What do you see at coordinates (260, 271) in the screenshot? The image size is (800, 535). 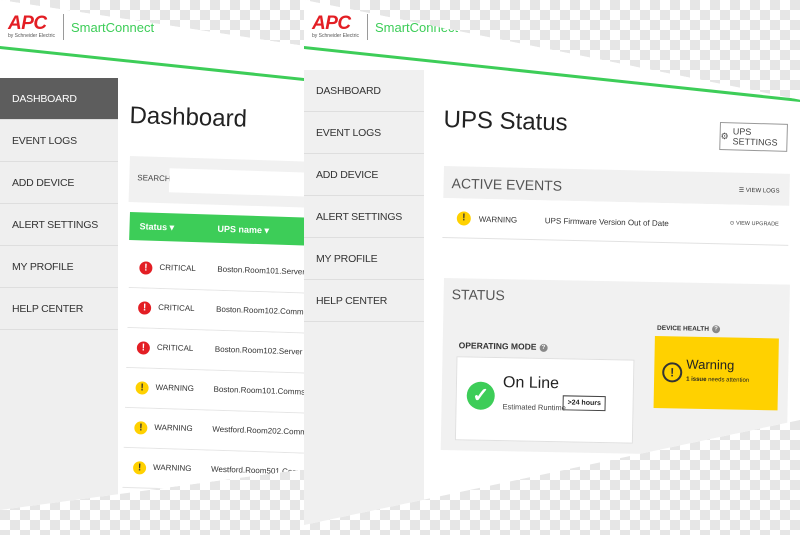 I see `row-ups-name: Boston.Room101.Server` at bounding box center [260, 271].